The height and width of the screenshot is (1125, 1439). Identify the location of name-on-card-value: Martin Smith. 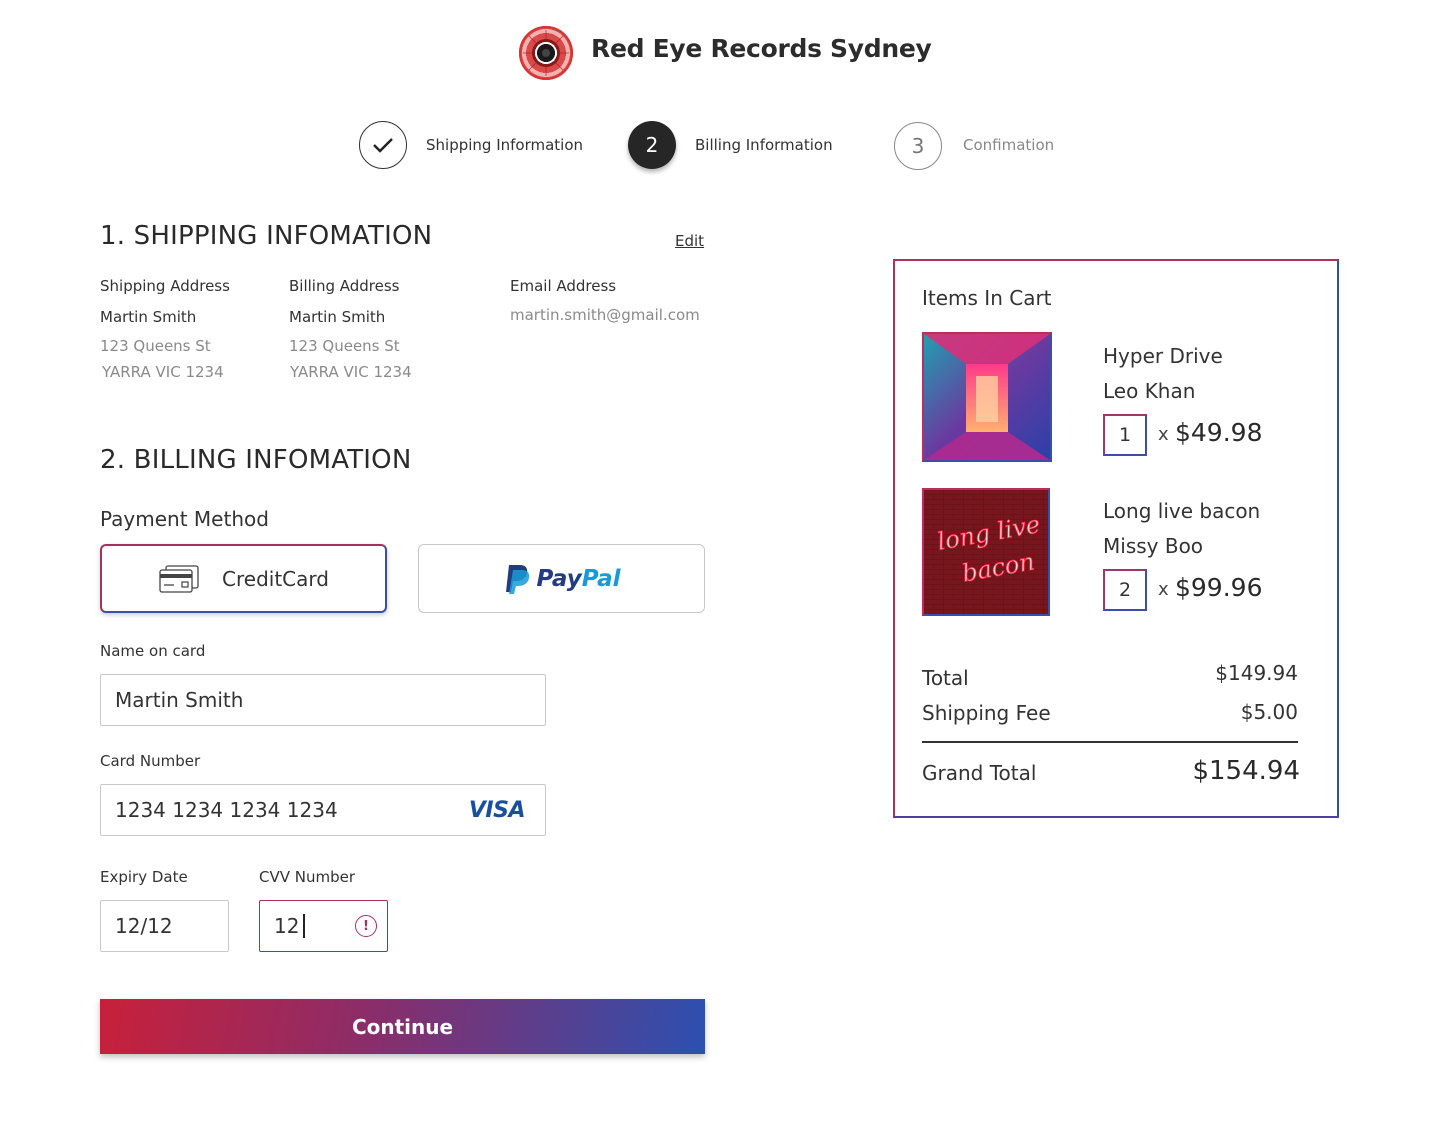
(179, 700).